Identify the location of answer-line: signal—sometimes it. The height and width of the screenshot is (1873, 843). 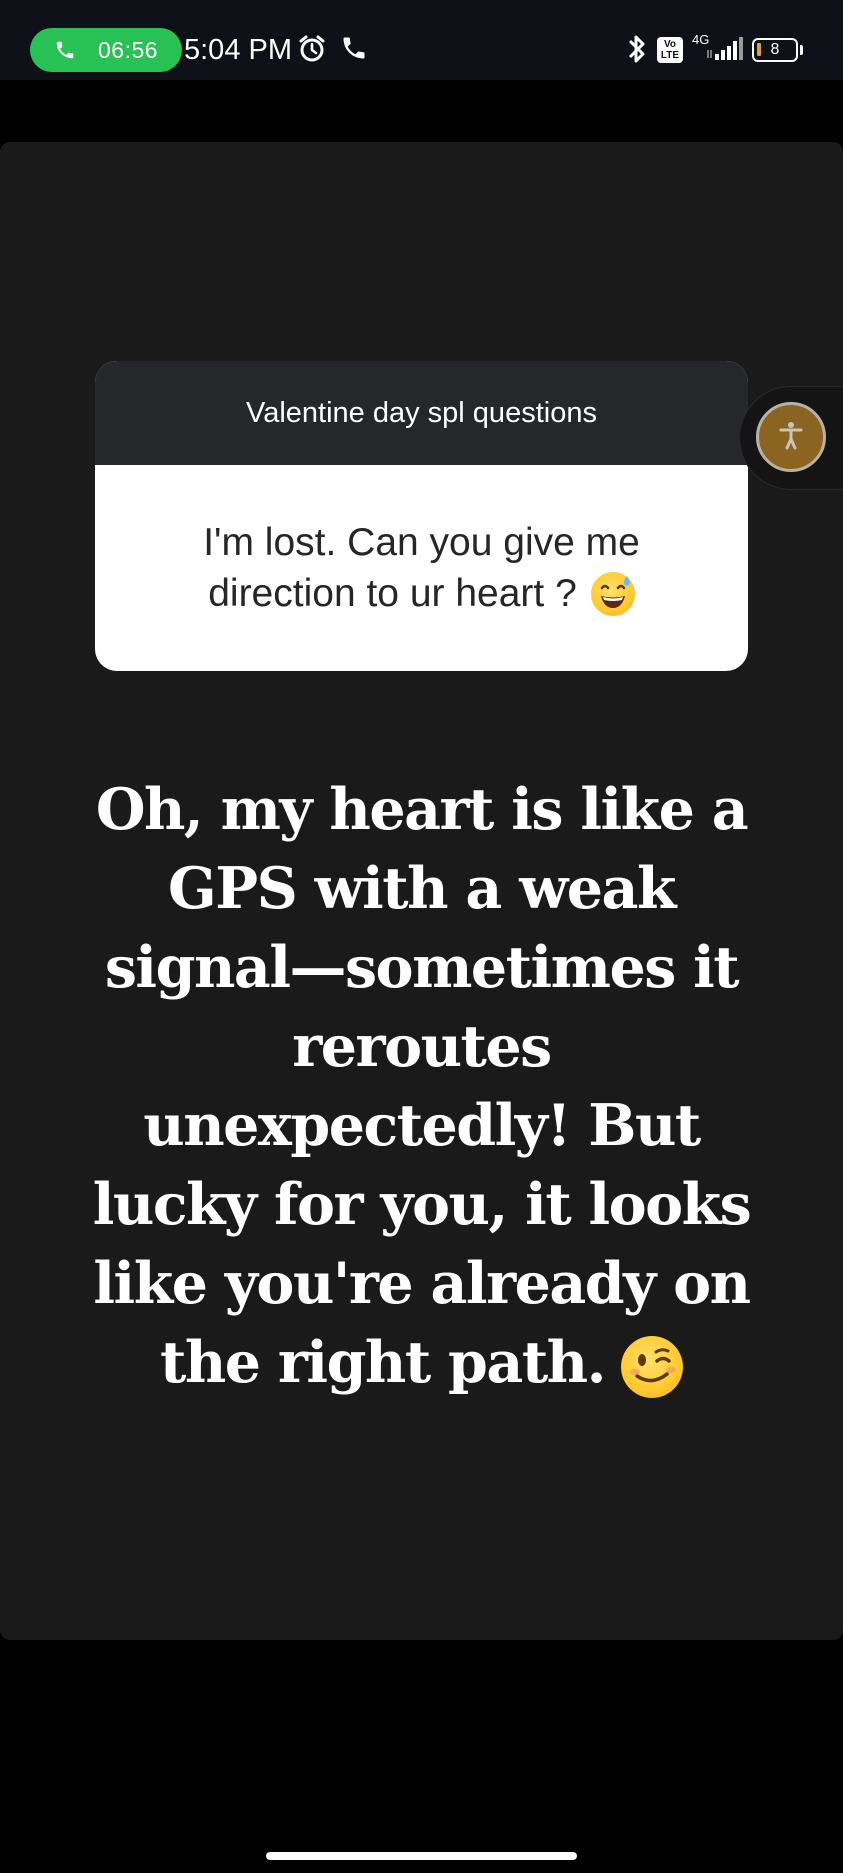
(422, 967).